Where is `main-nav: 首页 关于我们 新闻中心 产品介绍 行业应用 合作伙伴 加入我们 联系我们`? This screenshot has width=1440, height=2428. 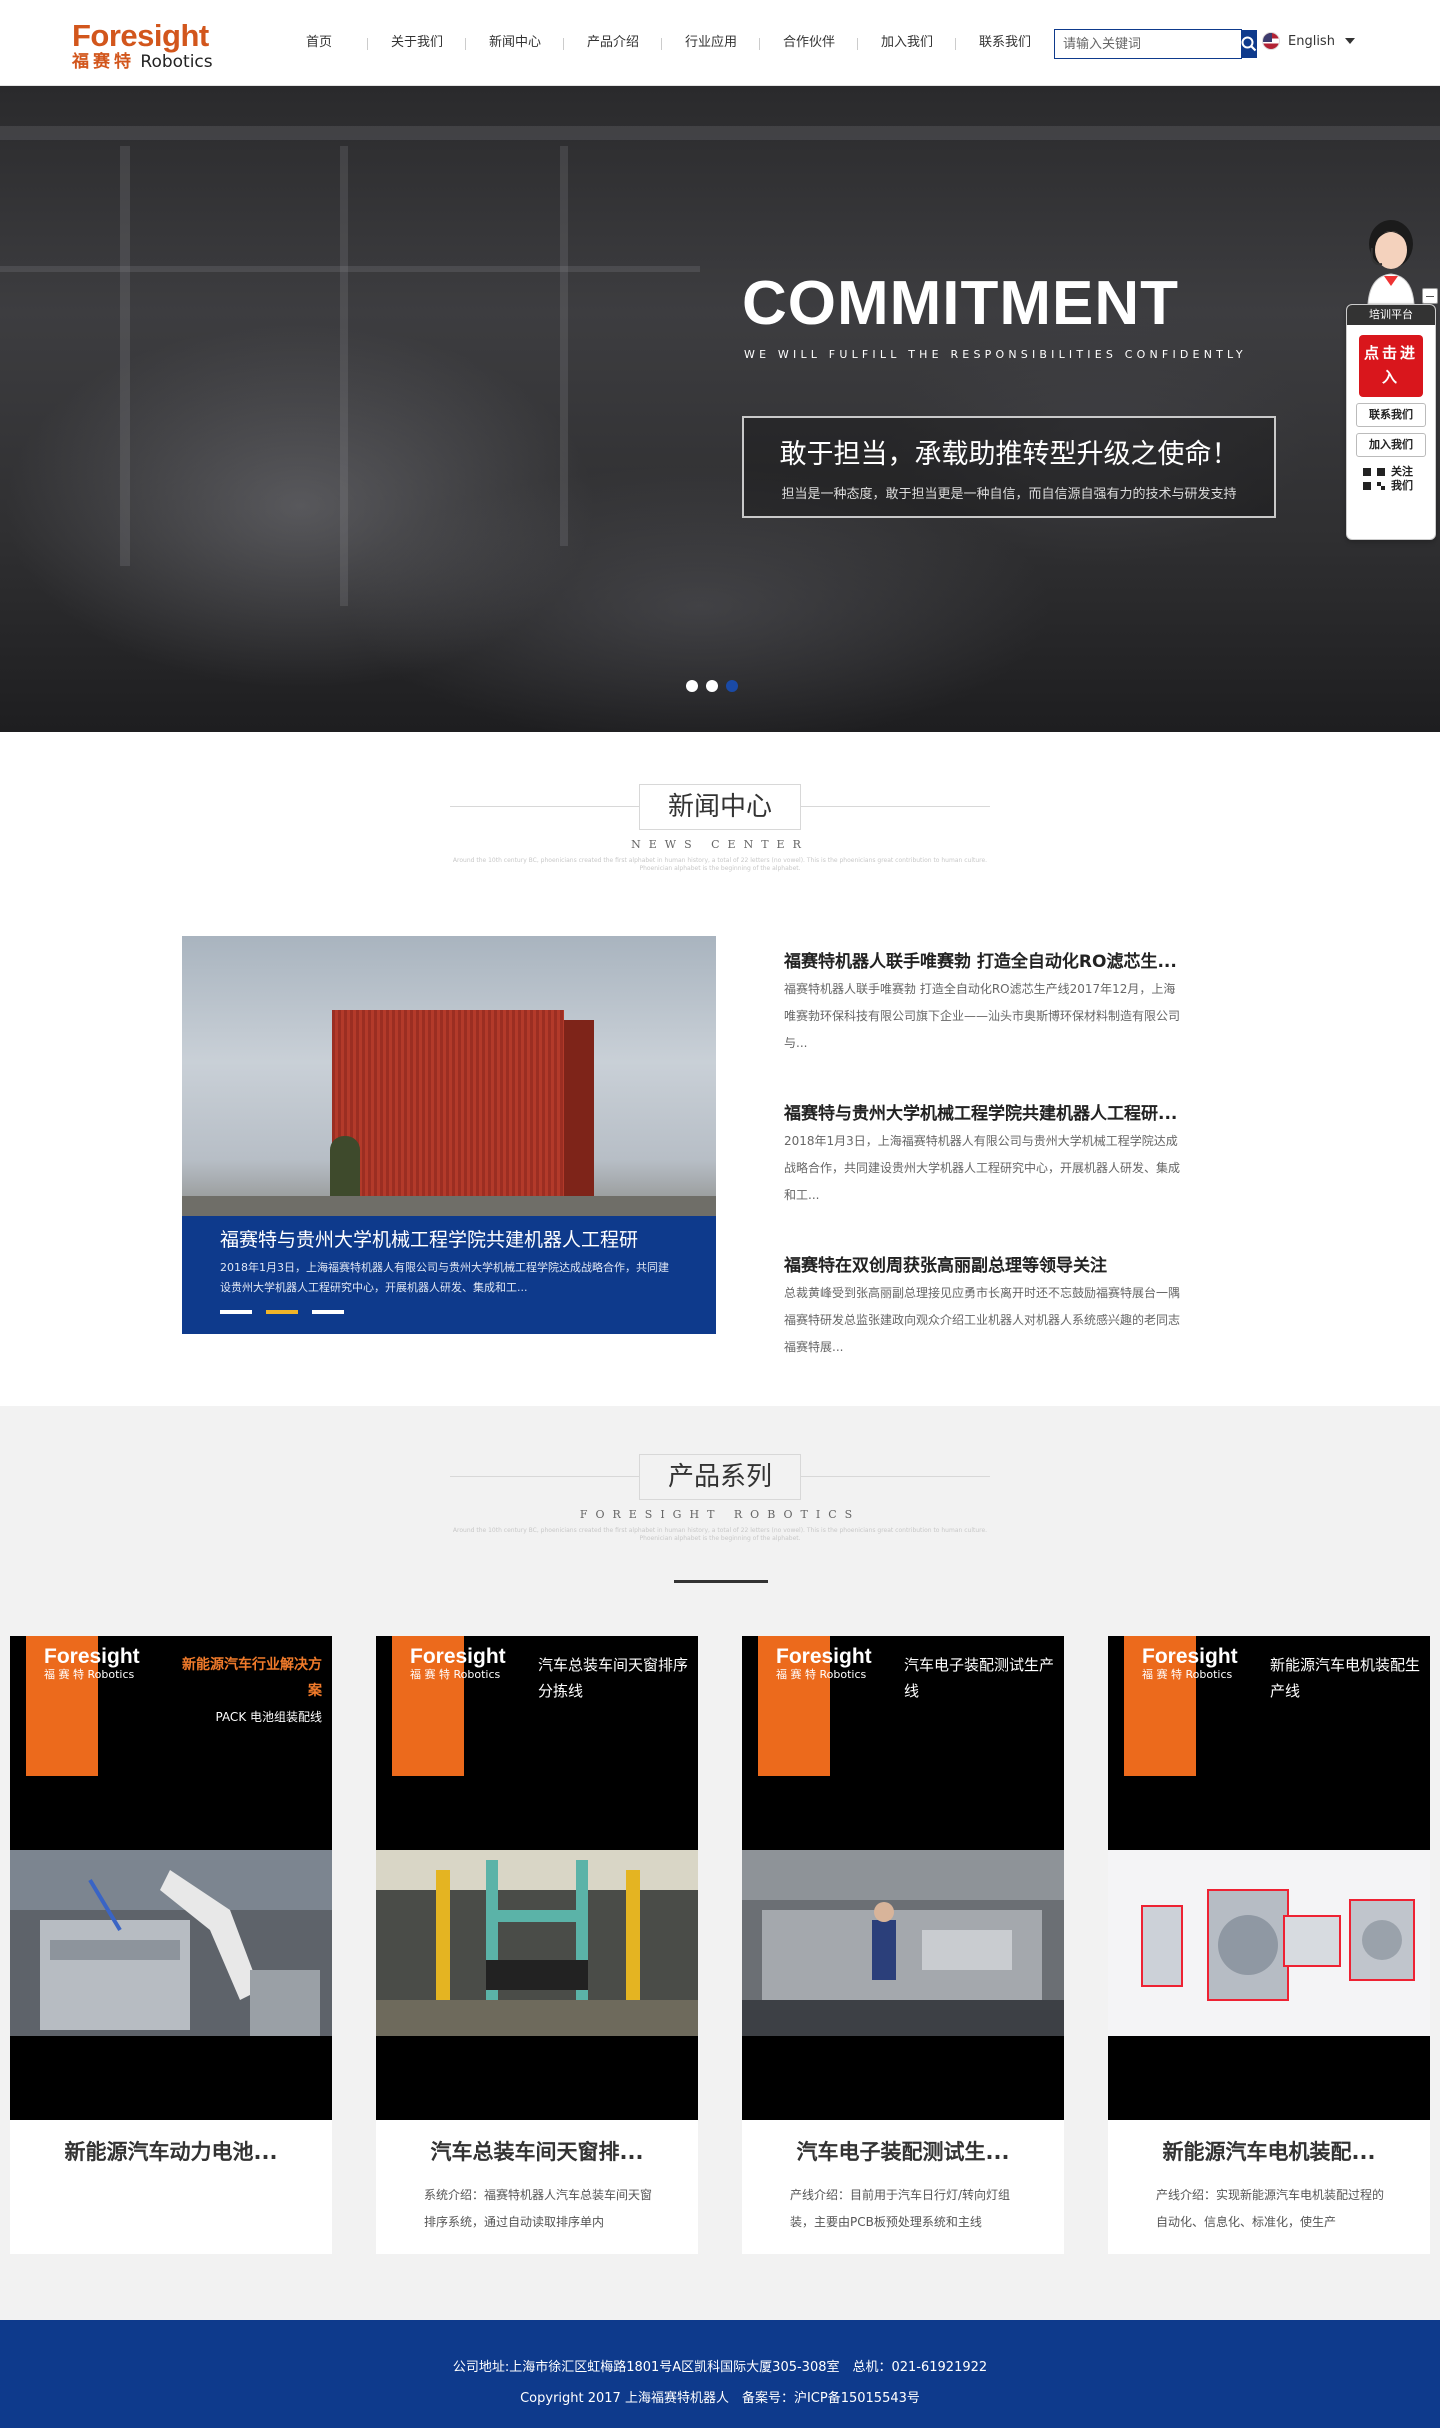
main-nav: 首页 关于我们 新闻中心 产品介绍 行业应用 合作伙伴 加入我们 联系我们 is located at coordinates (662, 43).